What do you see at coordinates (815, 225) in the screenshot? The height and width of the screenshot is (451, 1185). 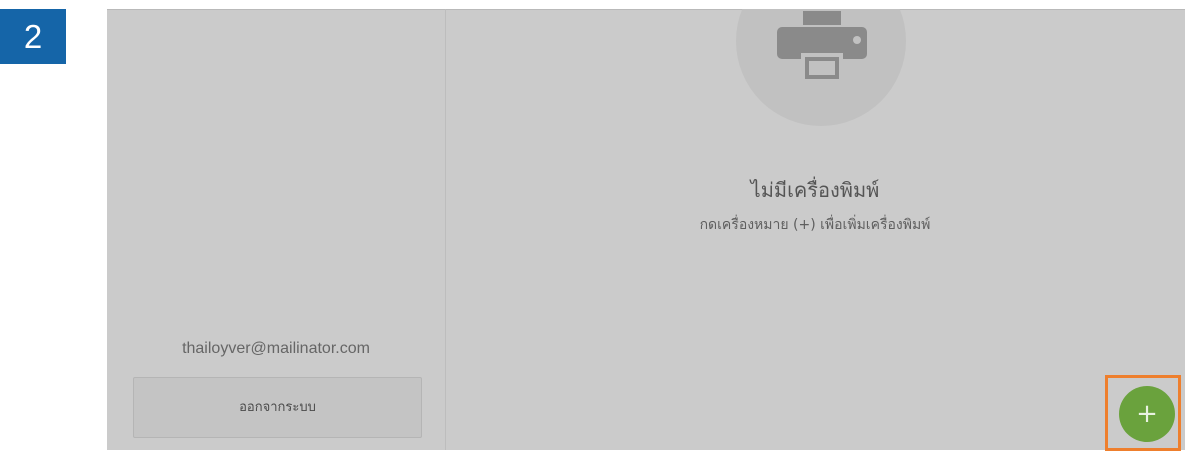 I see `empty-state-hint: กดเครื่องหมาย (+) เพื่อเพิ่มเครื่องพิมพ์` at bounding box center [815, 225].